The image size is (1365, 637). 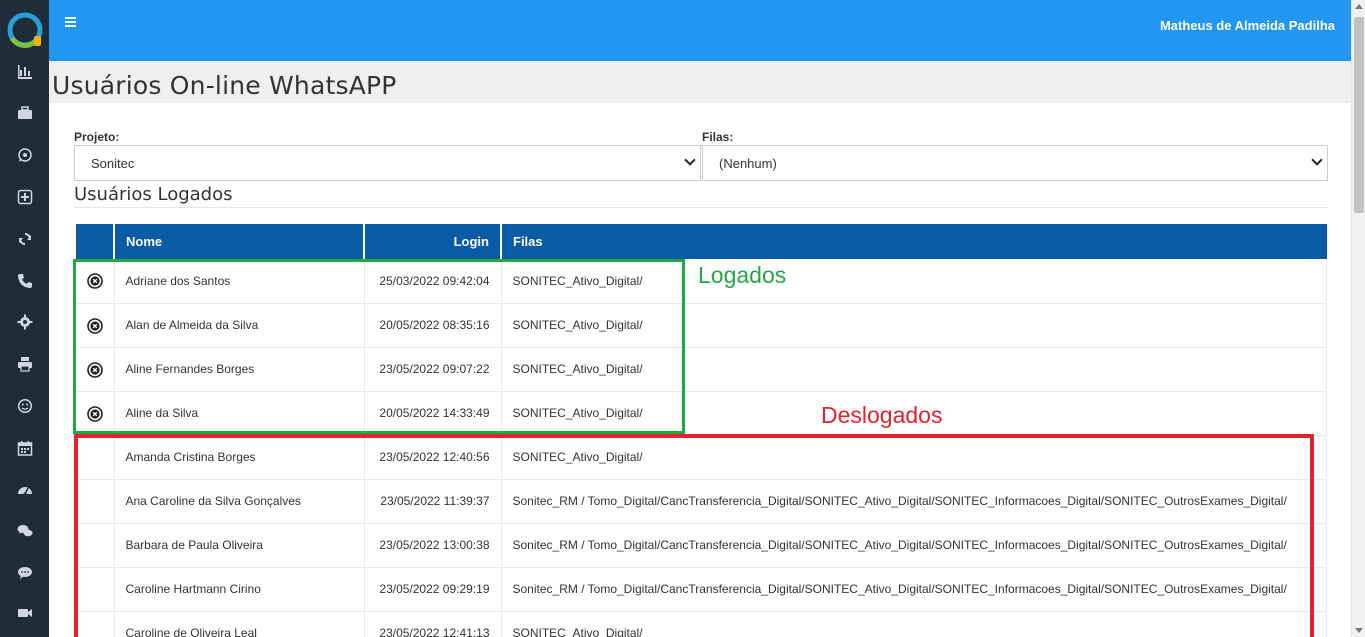 I want to click on hamburger-menu-icon, so click(x=71, y=23).